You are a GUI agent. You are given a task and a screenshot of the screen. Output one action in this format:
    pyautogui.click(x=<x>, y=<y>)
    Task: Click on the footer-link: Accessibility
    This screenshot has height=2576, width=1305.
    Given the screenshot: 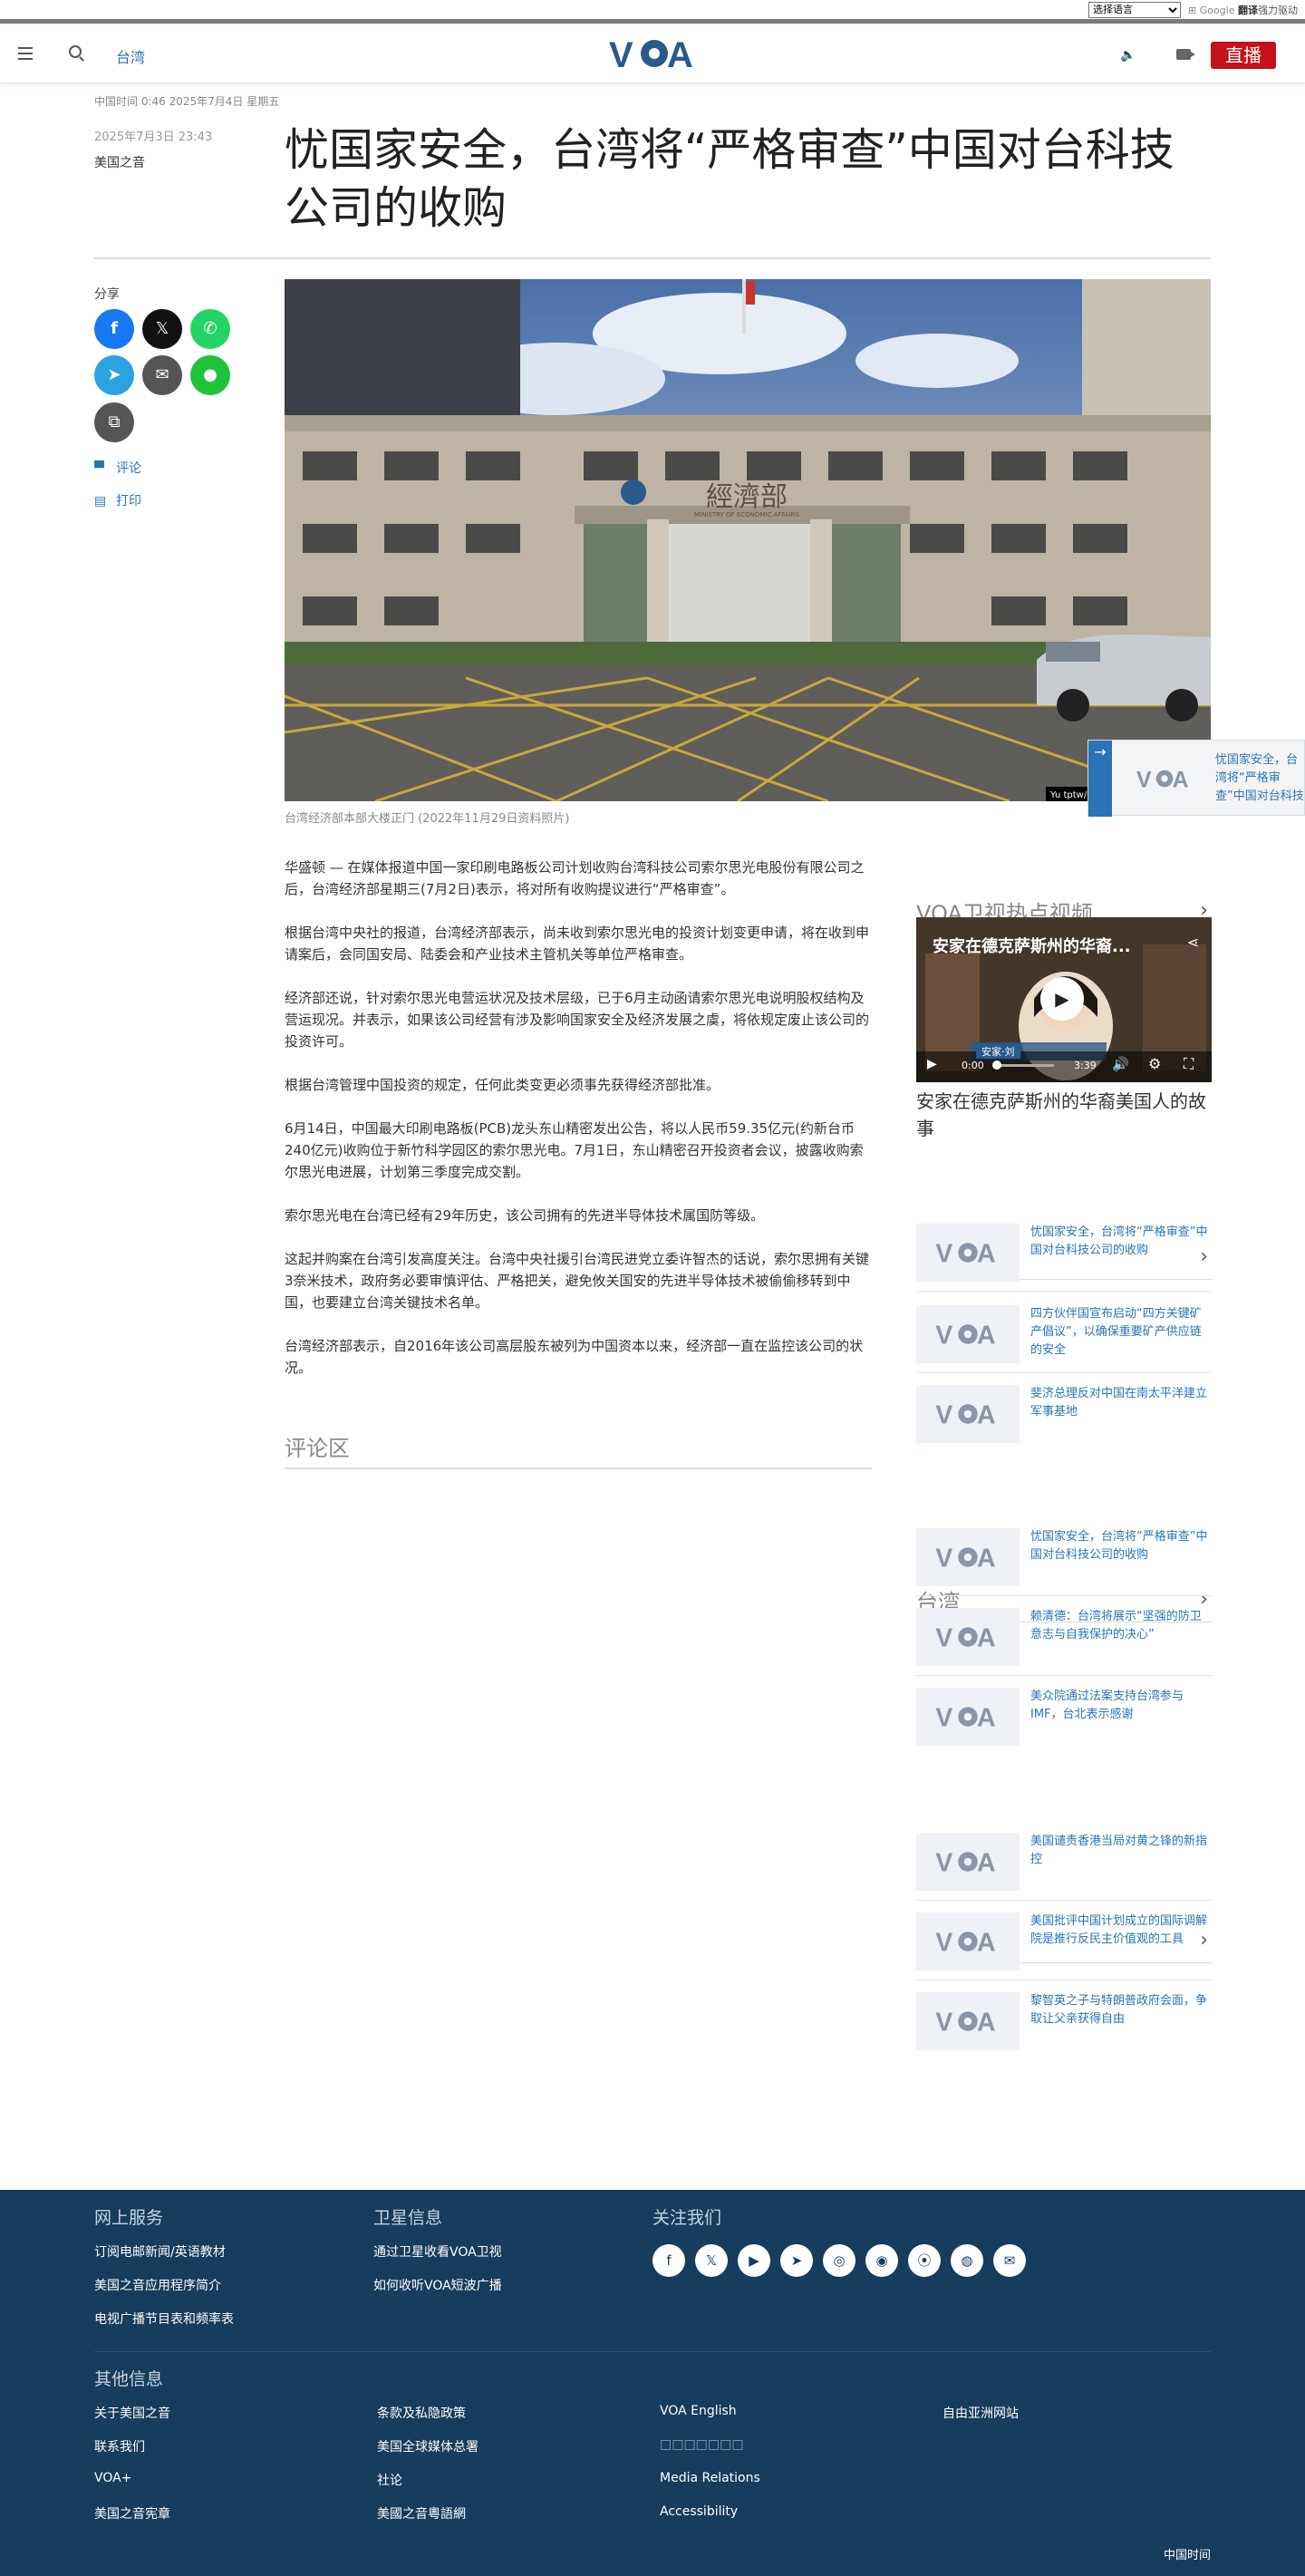 What is the action you would take?
    pyautogui.click(x=699, y=2511)
    